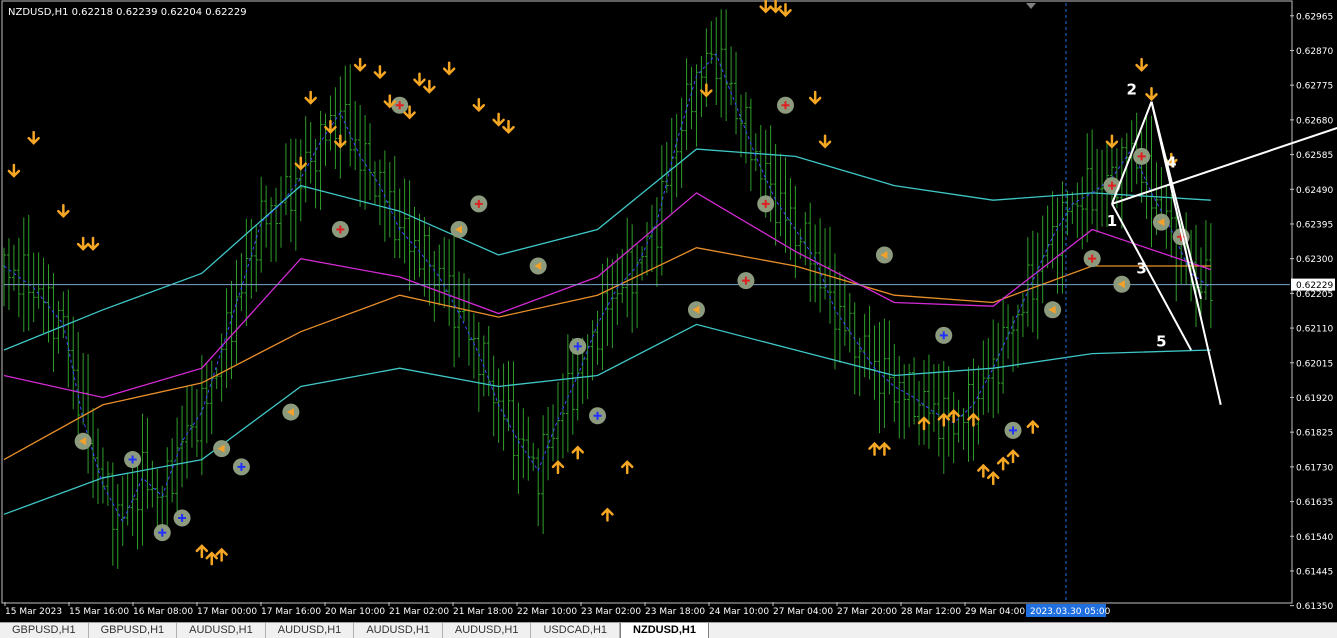 This screenshot has width=1337, height=638. Describe the element at coordinates (483, 612) in the screenshot. I see `x-tick-label: 21 Mar 18:00` at that location.